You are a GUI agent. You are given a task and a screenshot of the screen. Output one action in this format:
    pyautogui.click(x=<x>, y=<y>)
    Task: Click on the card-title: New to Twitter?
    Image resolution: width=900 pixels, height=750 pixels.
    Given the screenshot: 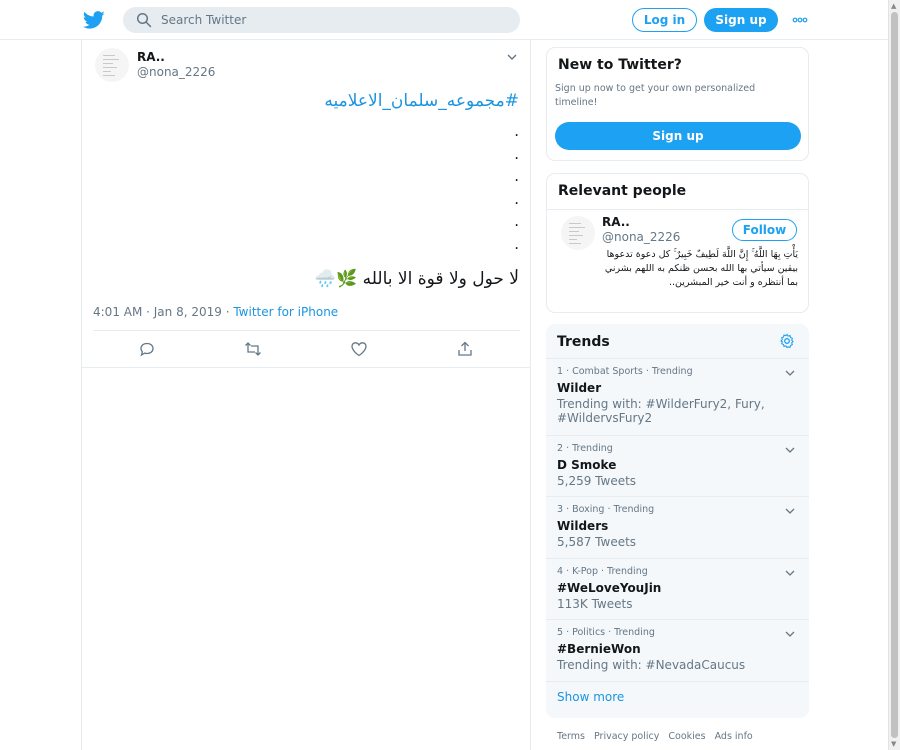 What is the action you would take?
    pyautogui.click(x=620, y=65)
    